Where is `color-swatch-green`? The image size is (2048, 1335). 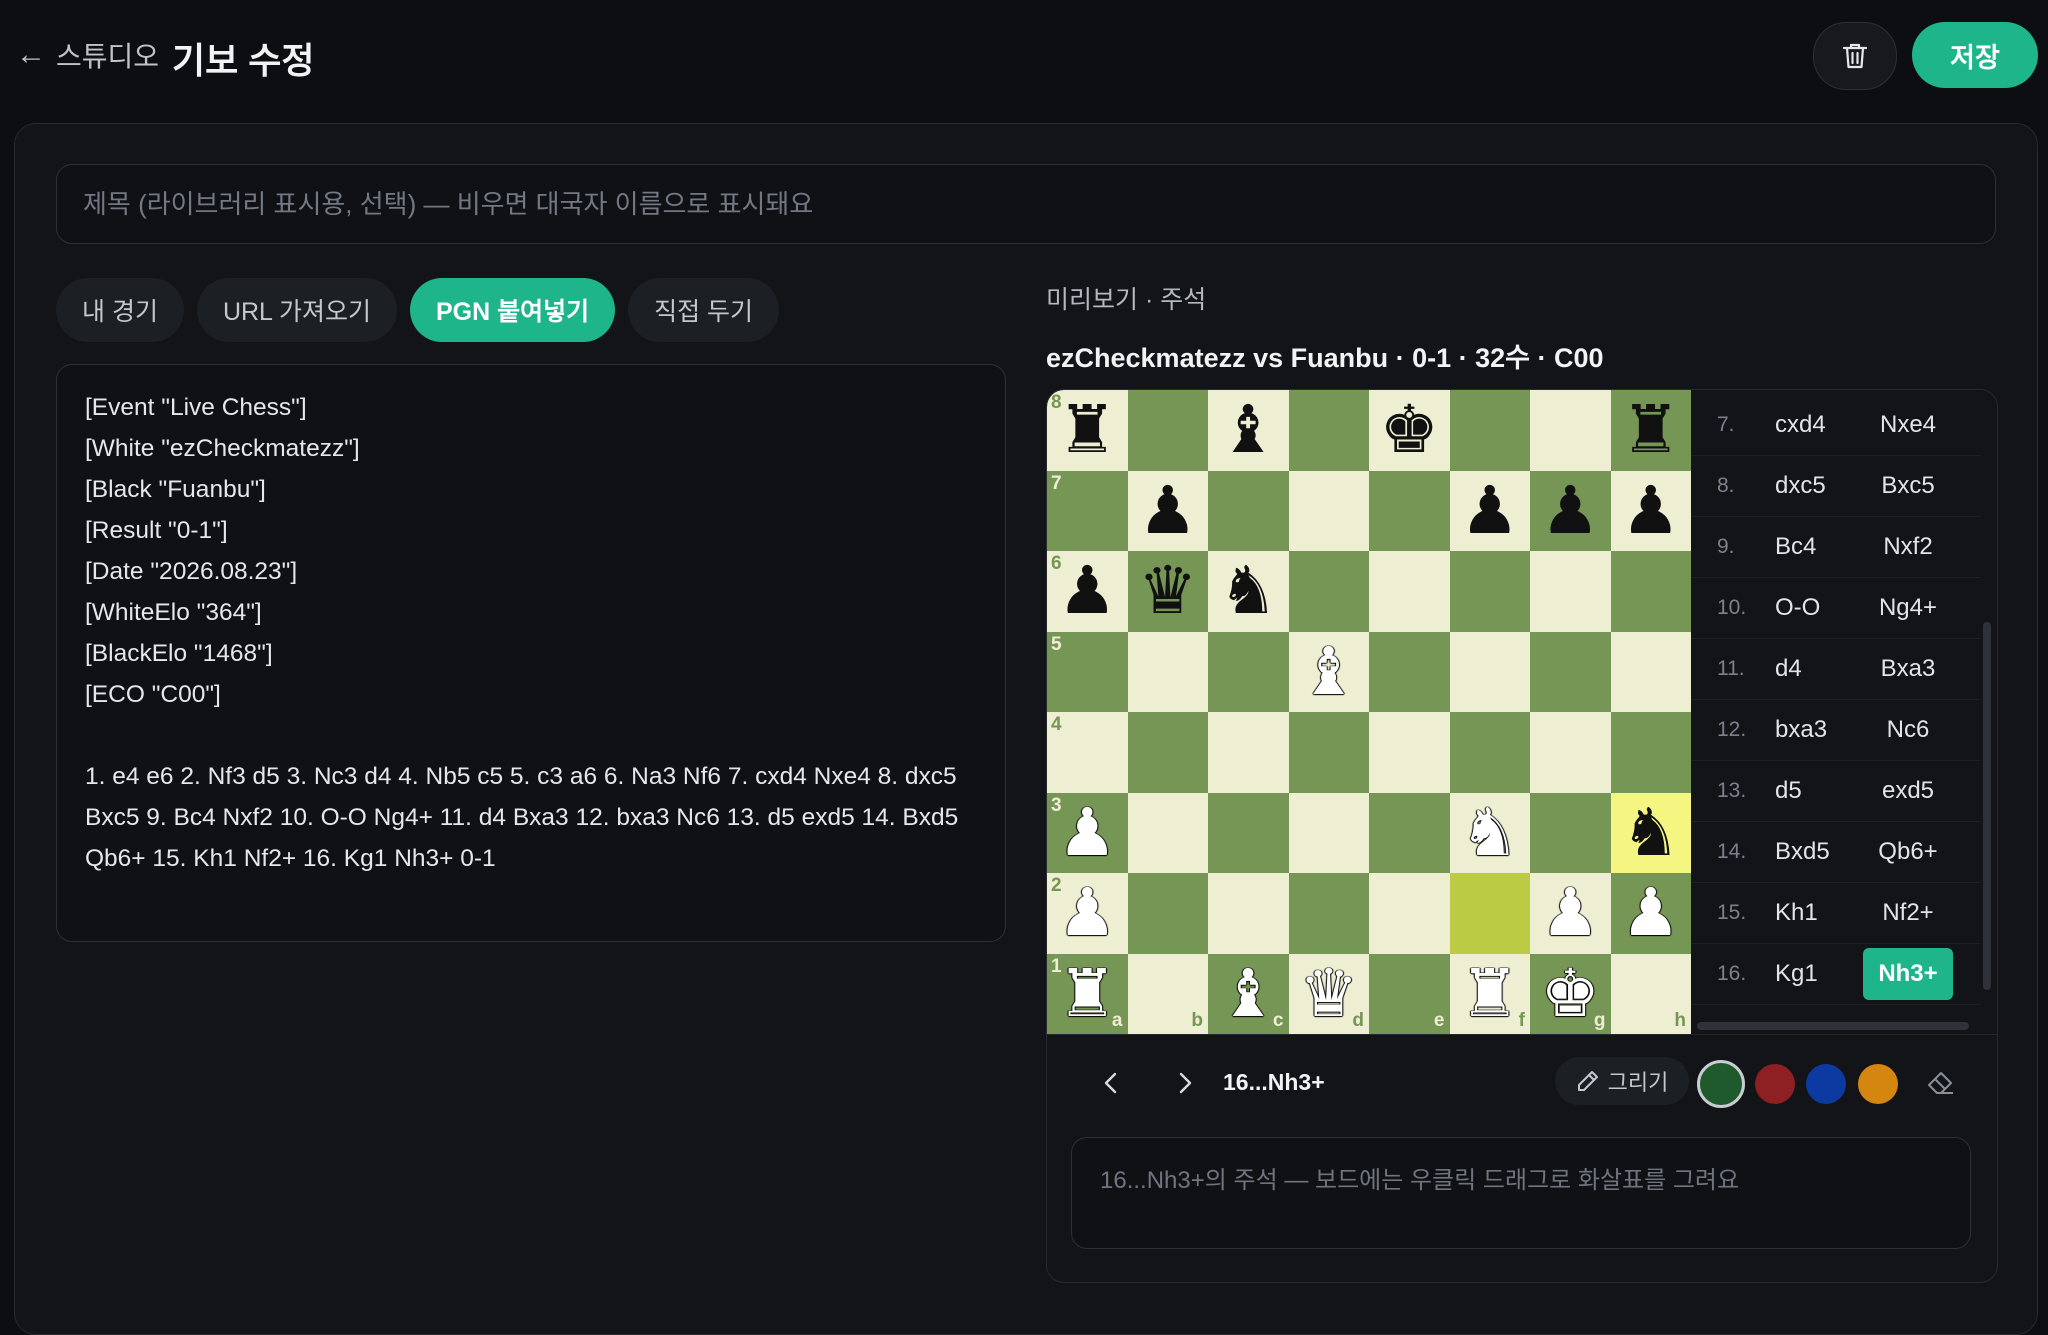 color-swatch-green is located at coordinates (1721, 1084).